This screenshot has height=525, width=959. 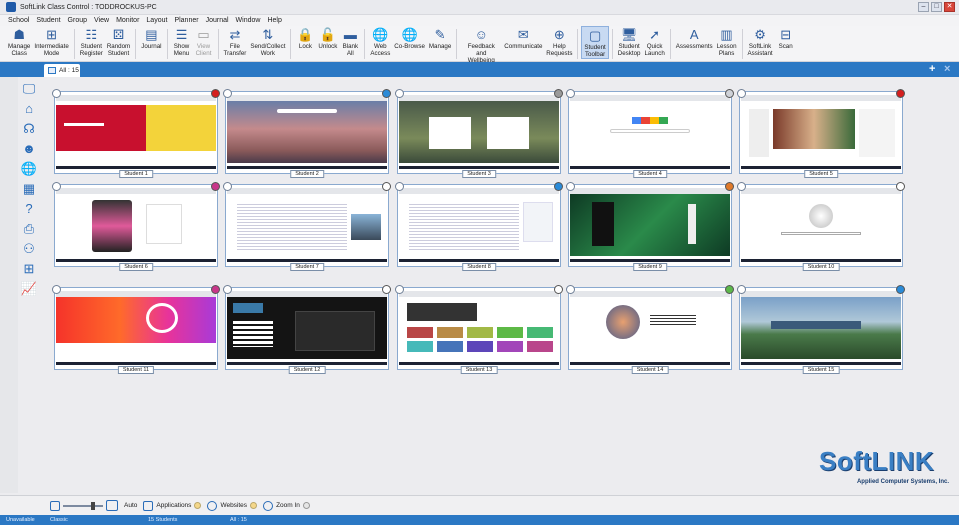 I want to click on websites-label: Websites, so click(x=234, y=505).